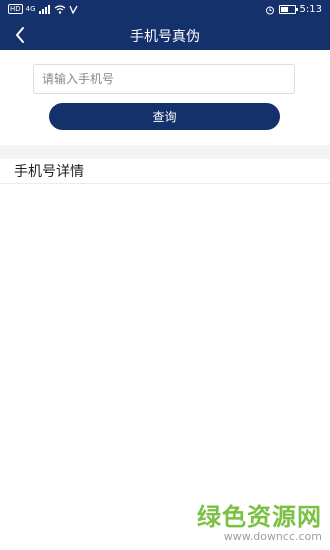 This screenshot has height=550, width=330. Describe the element at coordinates (310, 9) in the screenshot. I see `status-time: 5:13` at that location.